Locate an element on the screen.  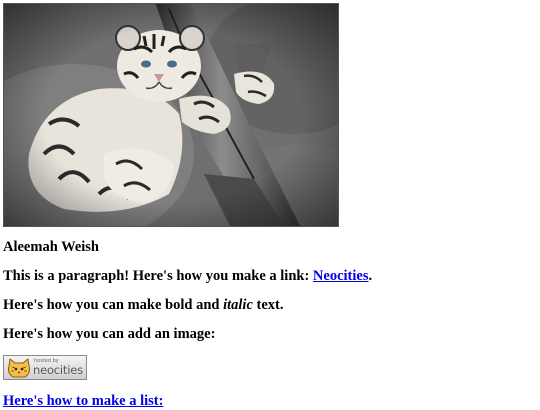
italic-word: italic is located at coordinates (238, 305).